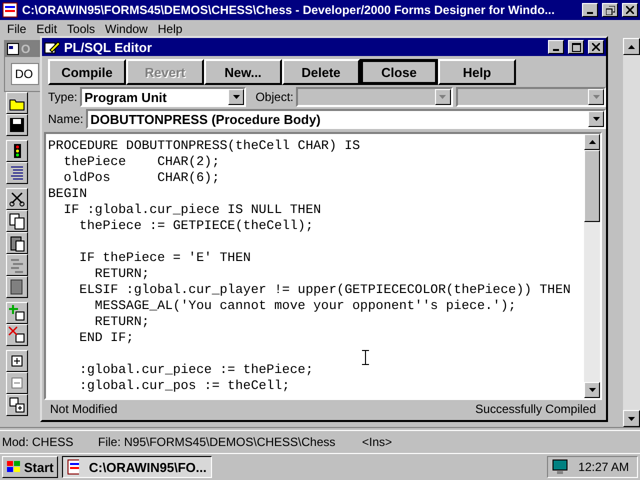 This screenshot has height=480, width=640. What do you see at coordinates (324, 290) in the screenshot?
I see `code-line: ELSIF :global.cur_player != upper(GETPIECECOLOR(thePiece)) THEN` at bounding box center [324, 290].